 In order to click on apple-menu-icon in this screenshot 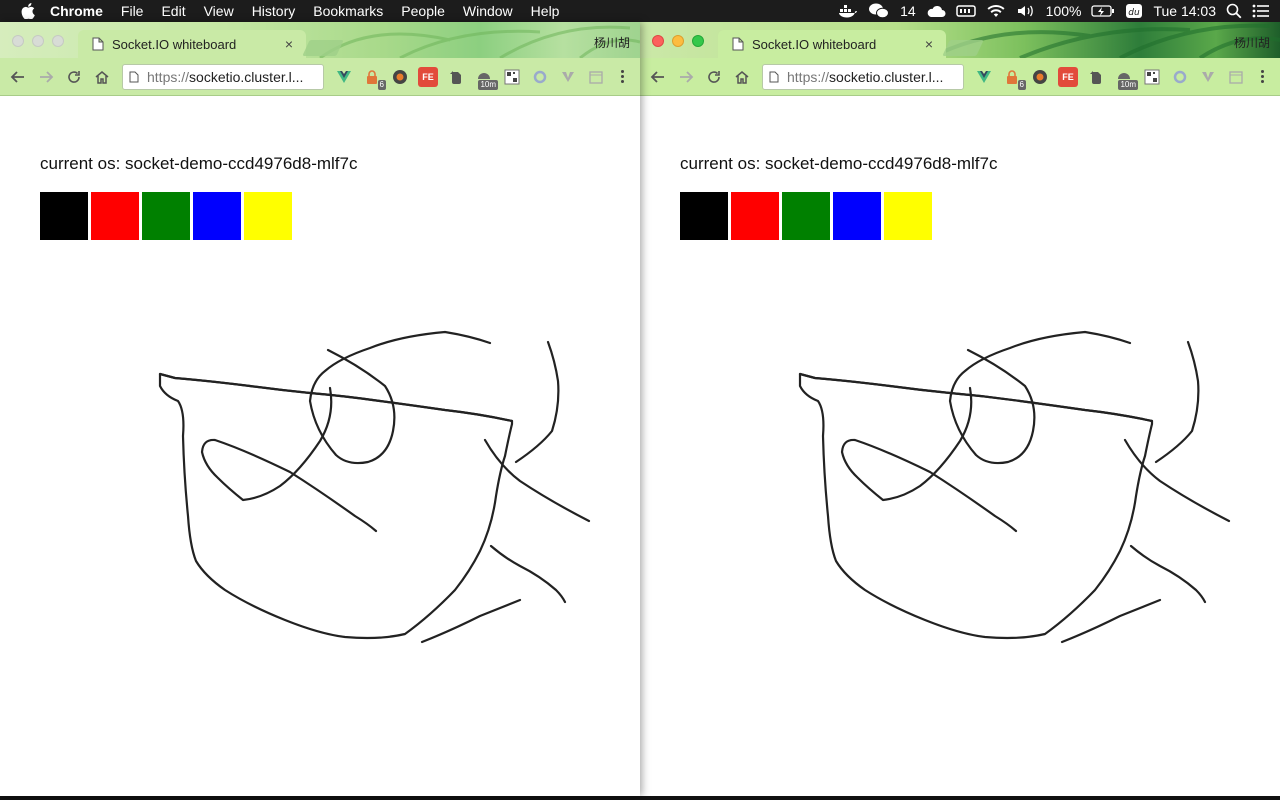, I will do `click(28, 11)`.